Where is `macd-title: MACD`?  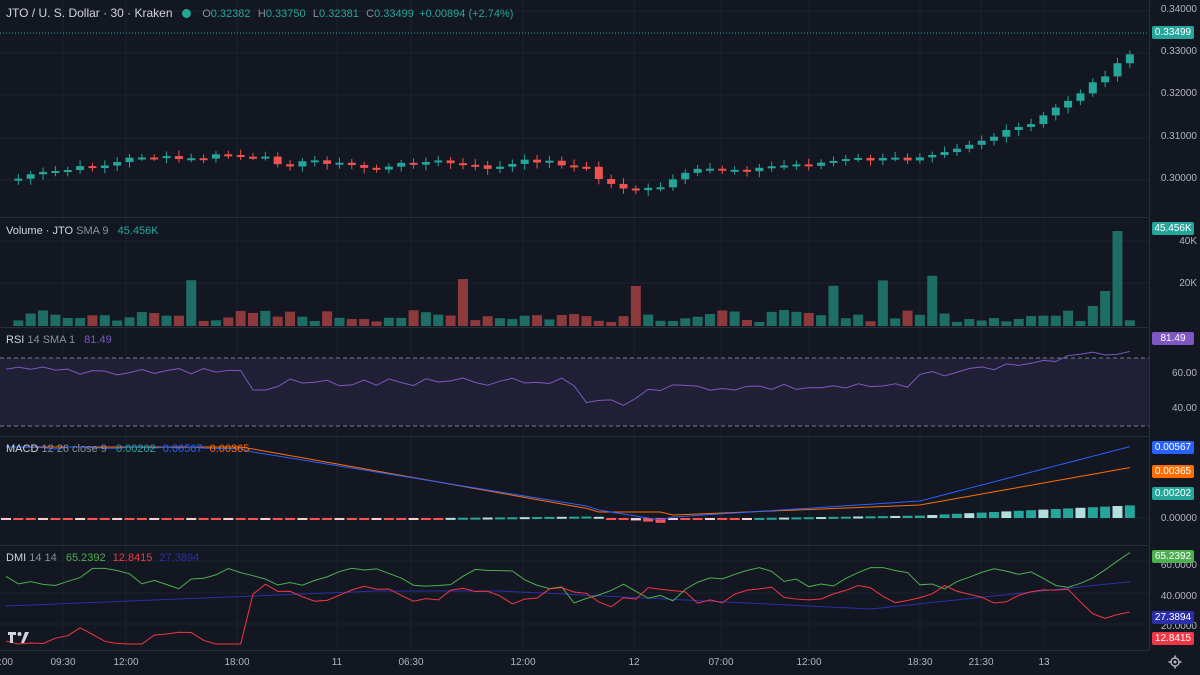 macd-title: MACD is located at coordinates (22, 449).